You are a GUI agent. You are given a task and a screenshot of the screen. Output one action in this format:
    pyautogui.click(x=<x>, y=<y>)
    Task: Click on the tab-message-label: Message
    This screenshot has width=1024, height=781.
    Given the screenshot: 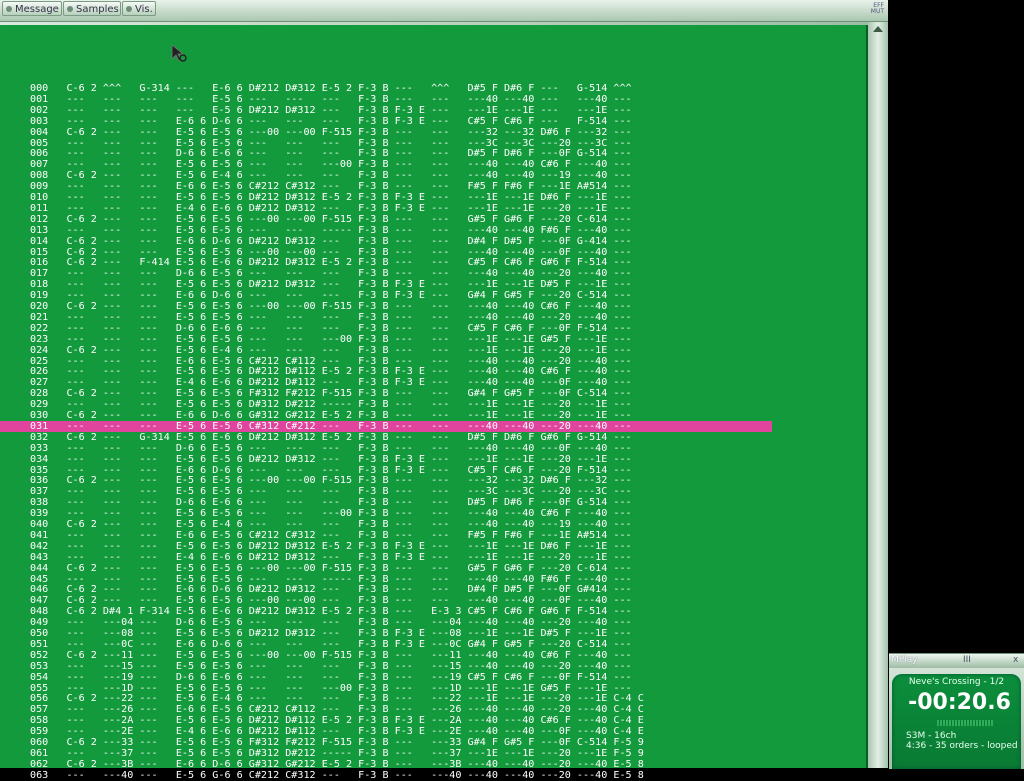 What is the action you would take?
    pyautogui.click(x=37, y=9)
    